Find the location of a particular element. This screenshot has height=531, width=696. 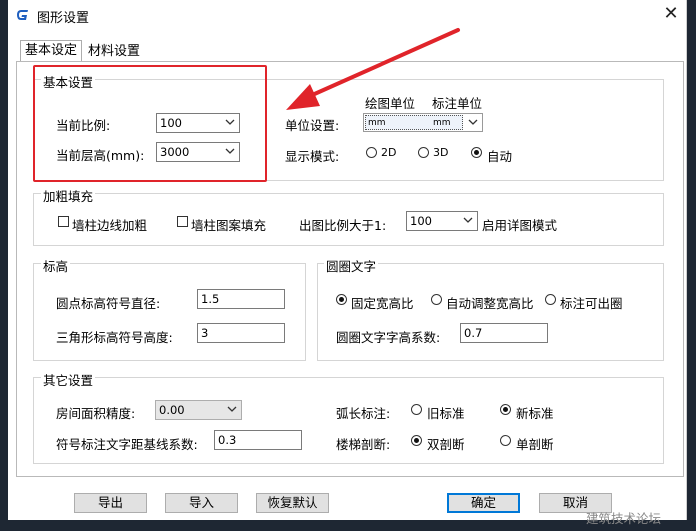

circle-text-ratio-input: 0.7 is located at coordinates (504, 333).